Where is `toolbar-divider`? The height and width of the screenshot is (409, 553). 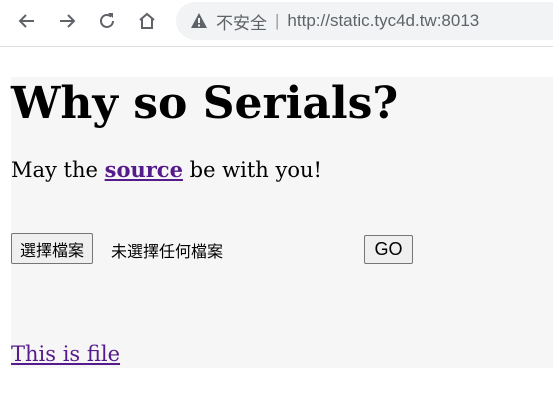 toolbar-divider is located at coordinates (276, 46).